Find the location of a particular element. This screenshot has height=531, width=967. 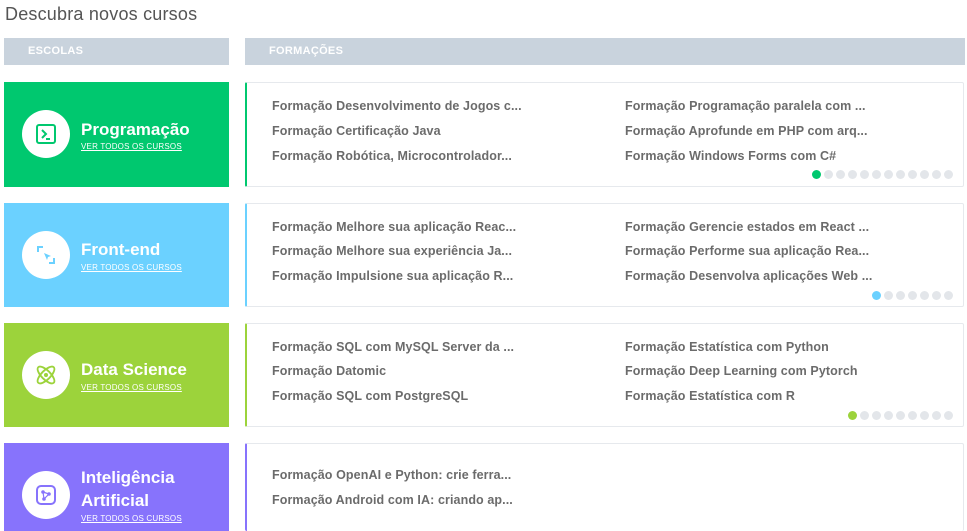

page-title: Descubra novos cursos is located at coordinates (101, 14).